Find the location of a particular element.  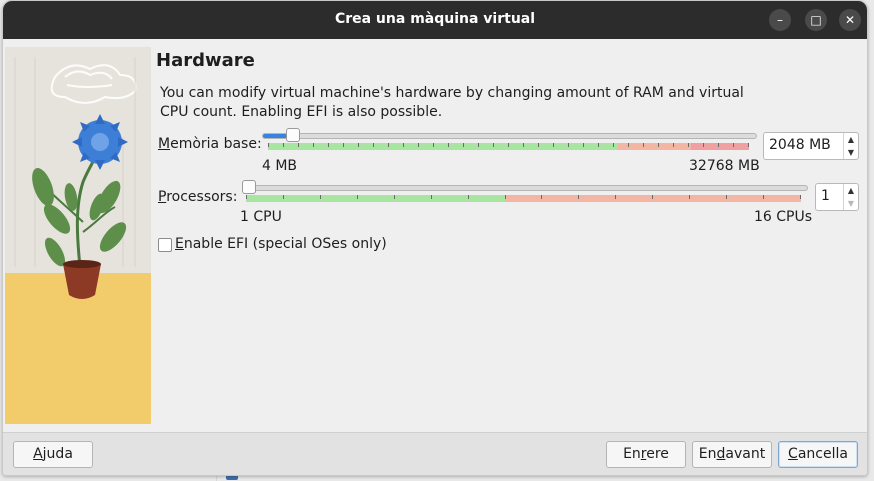

processors-label: Processors: is located at coordinates (197, 197).